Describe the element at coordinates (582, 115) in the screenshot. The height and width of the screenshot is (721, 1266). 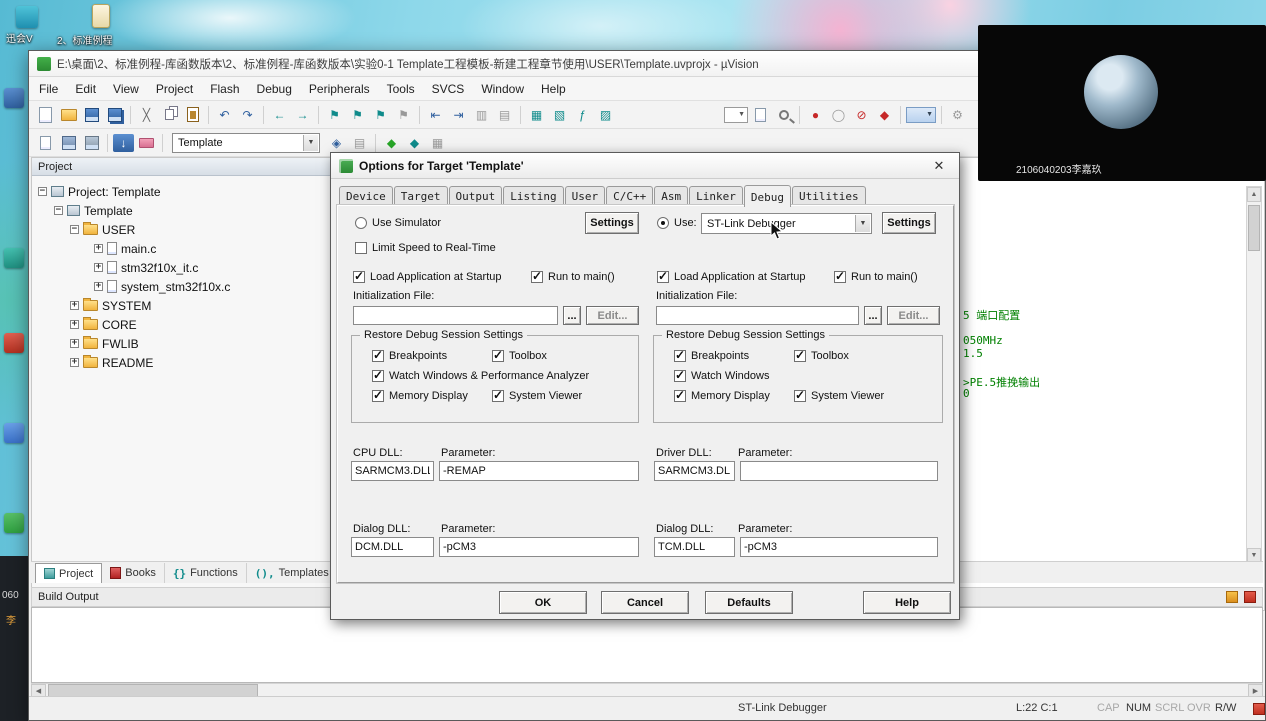
I see `functions-window-icon: ƒ` at that location.